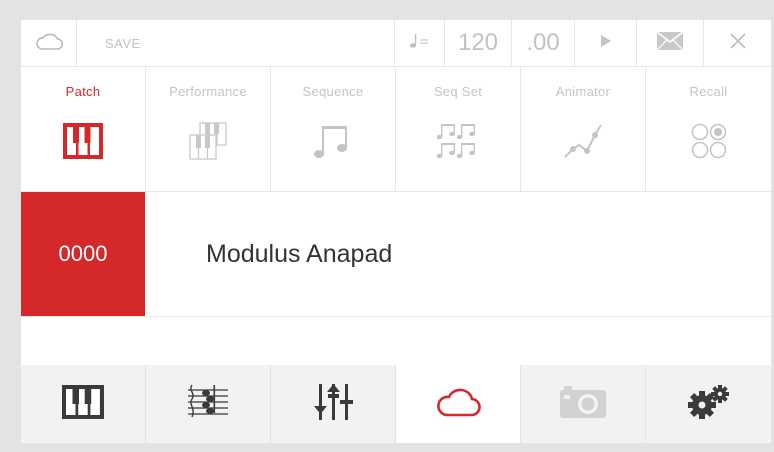 Image resolution: width=774 pixels, height=452 pixels. Describe the element at coordinates (208, 141) in the screenshot. I see `stacked-keyboards-icon` at that location.